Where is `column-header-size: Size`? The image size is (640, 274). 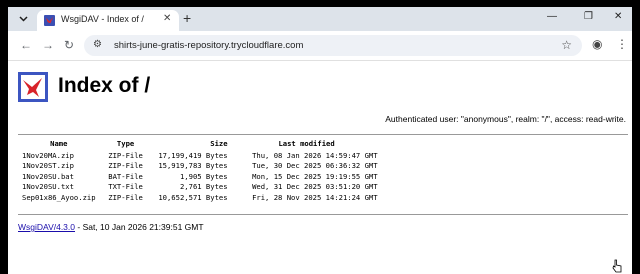 column-header-size: Size is located at coordinates (192, 144).